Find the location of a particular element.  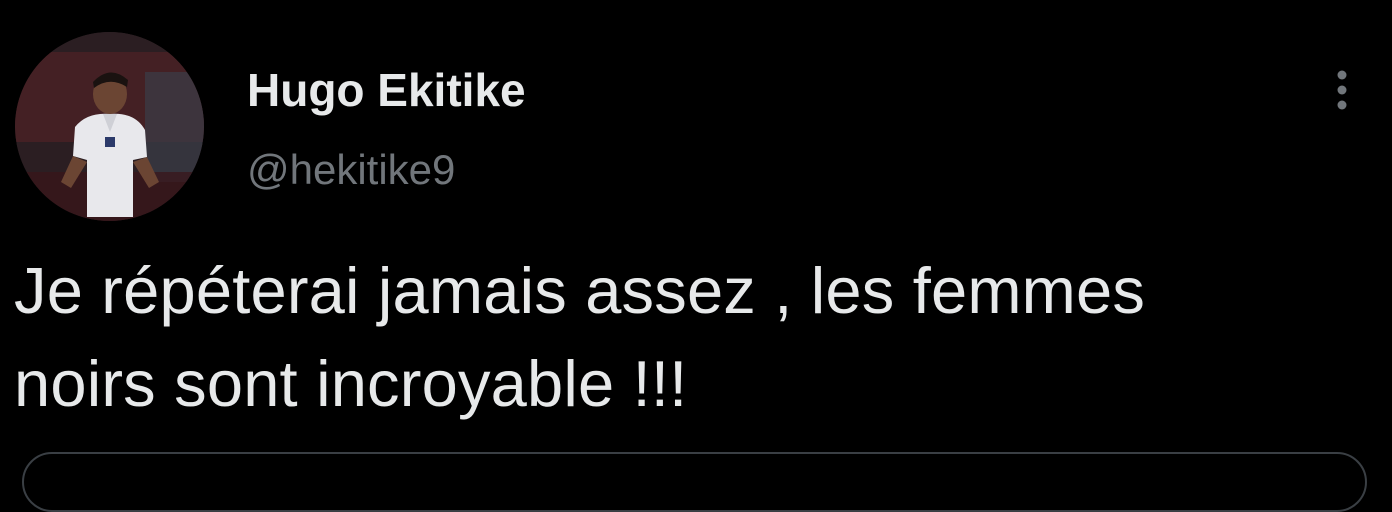

embedded-card-border is located at coordinates (694, 482).